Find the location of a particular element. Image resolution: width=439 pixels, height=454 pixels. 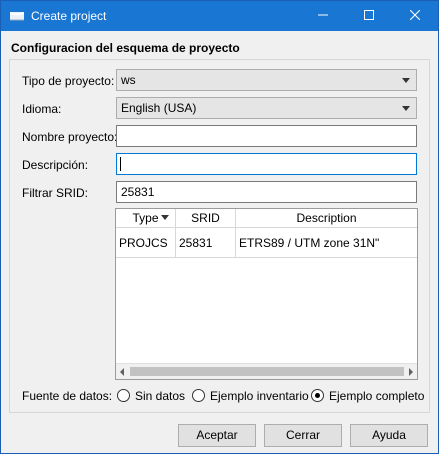

language-label: Idioma: is located at coordinates (42, 109).